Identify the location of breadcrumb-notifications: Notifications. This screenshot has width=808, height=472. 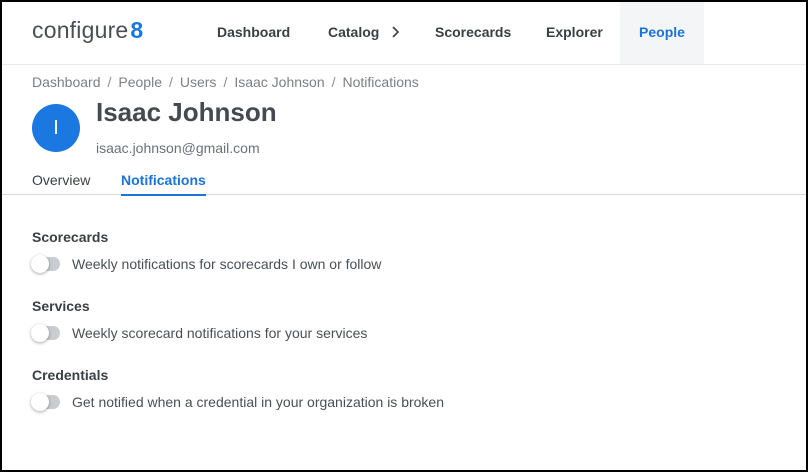
(380, 82).